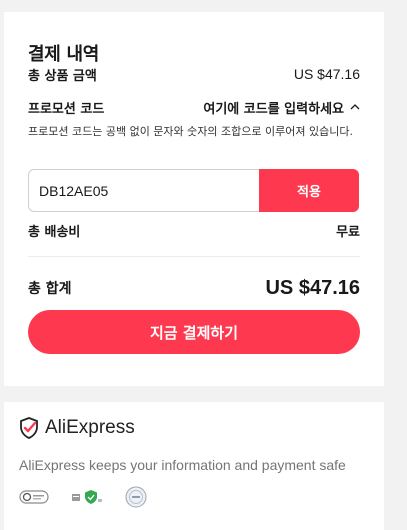 This screenshot has height=530, width=407. What do you see at coordinates (194, 288) in the screenshot?
I see `total-row: 총 합계 US $47.16` at bounding box center [194, 288].